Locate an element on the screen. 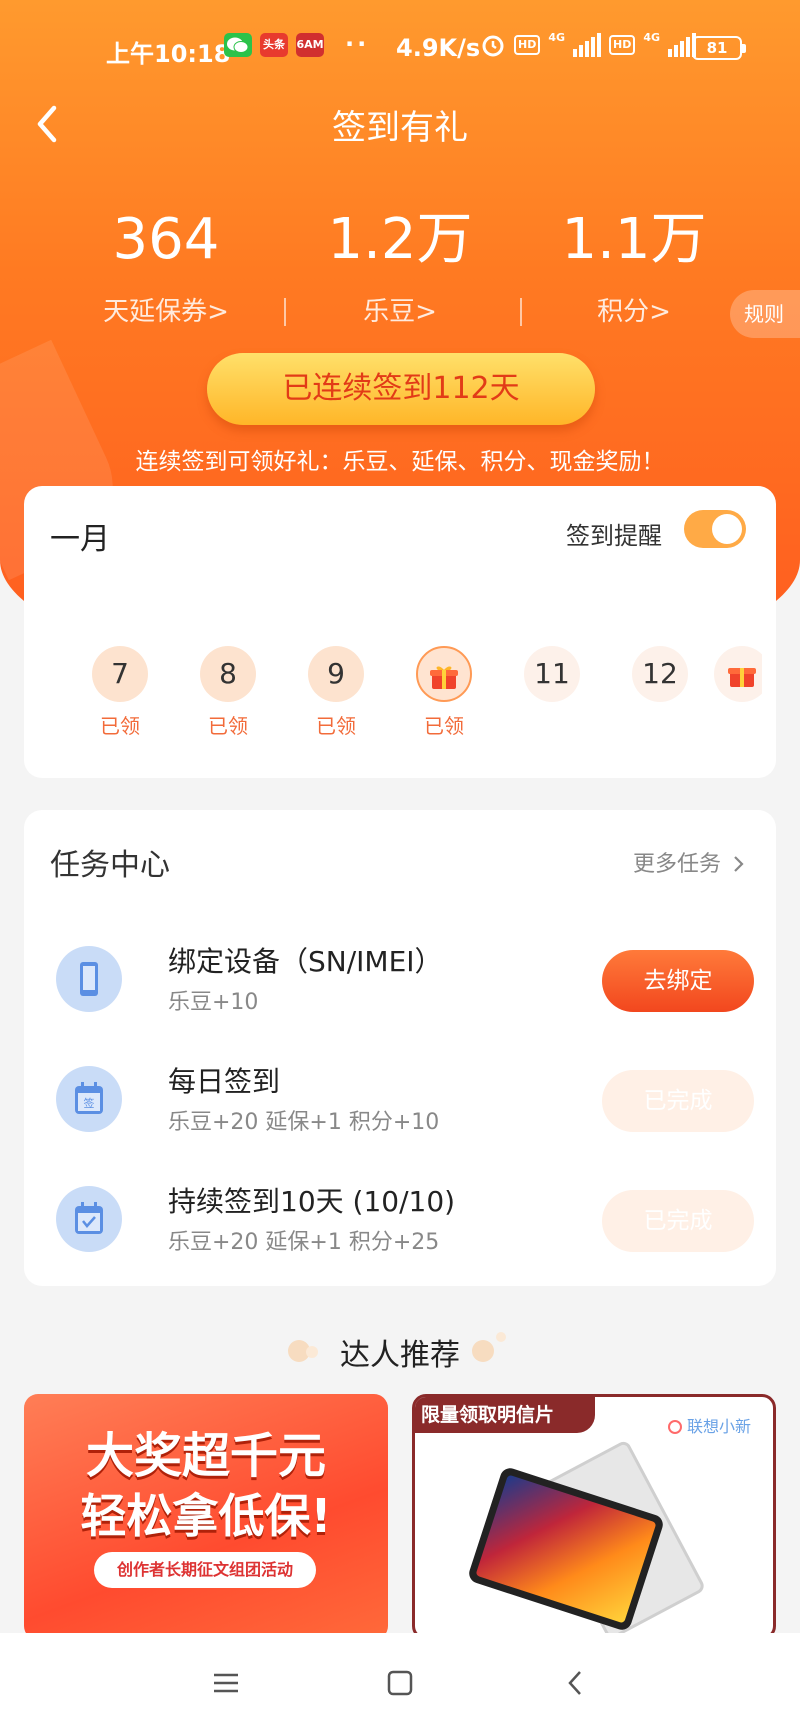 This screenshot has height=1733, width=800. day-number: 11 is located at coordinates (552, 674).